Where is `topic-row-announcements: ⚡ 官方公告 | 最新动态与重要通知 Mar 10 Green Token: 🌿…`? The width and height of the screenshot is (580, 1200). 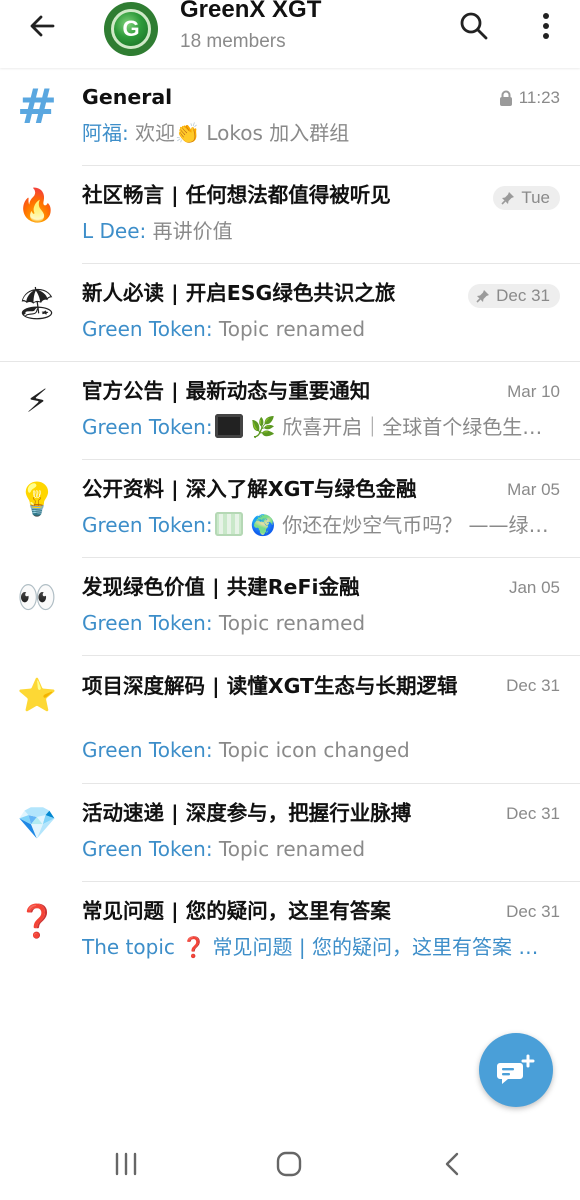 topic-row-announcements: ⚡ 官方公告 | 最新动态与重要通知 Mar 10 Green Token: 🌿… is located at coordinates (290, 411).